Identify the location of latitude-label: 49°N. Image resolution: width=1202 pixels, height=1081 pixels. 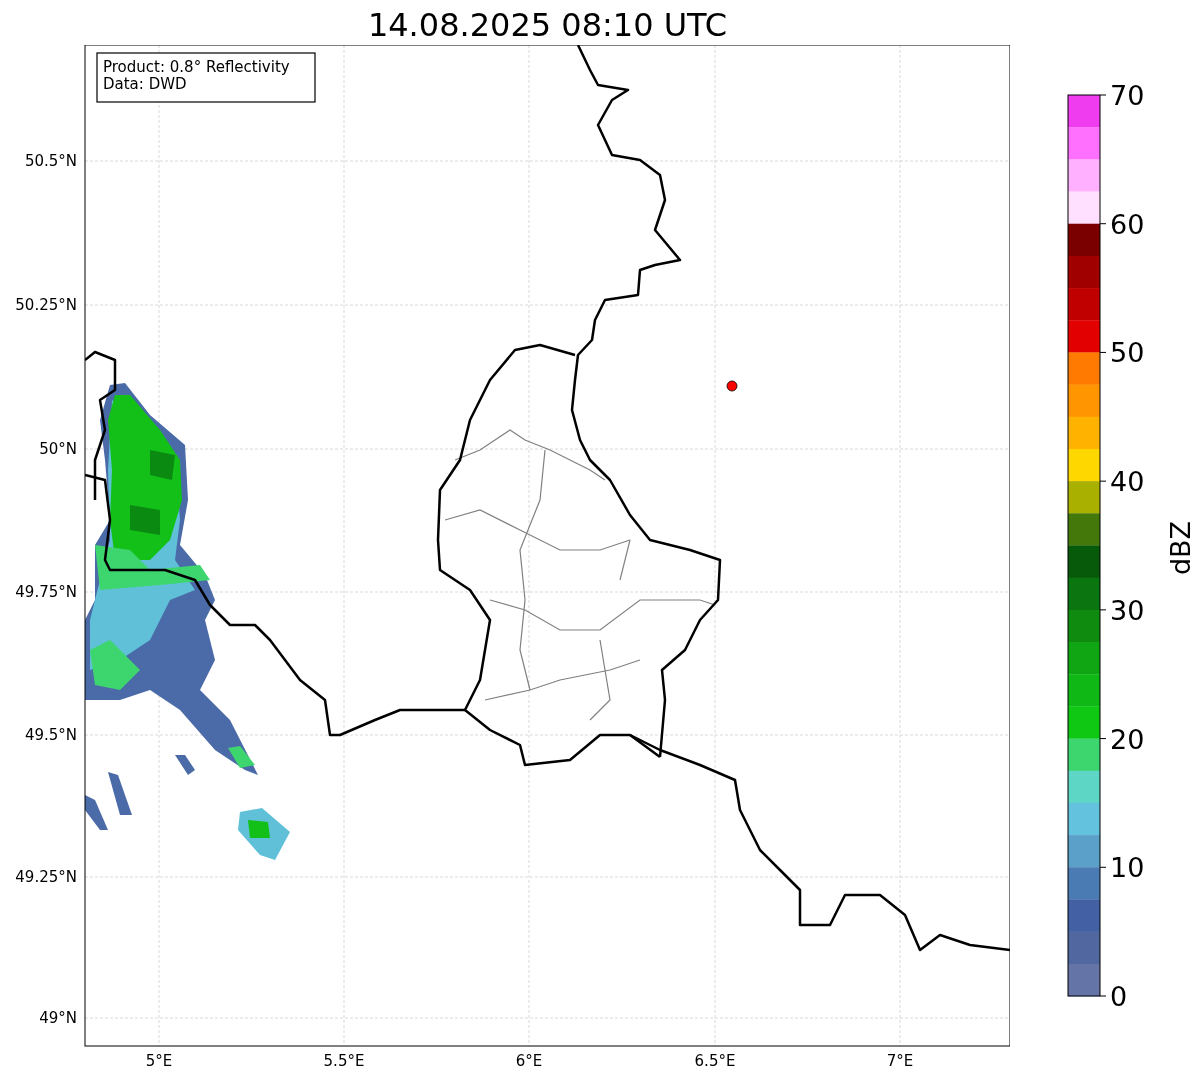
(58, 1018).